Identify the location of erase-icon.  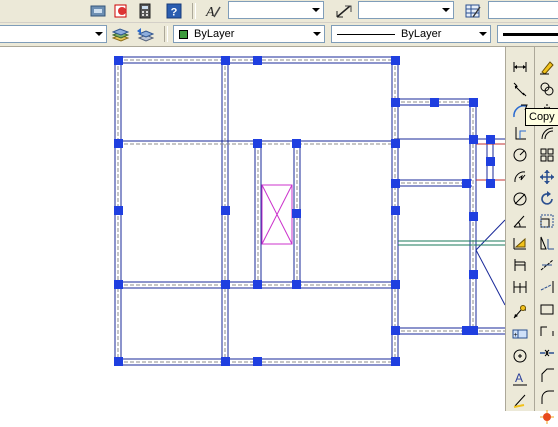
(547, 67).